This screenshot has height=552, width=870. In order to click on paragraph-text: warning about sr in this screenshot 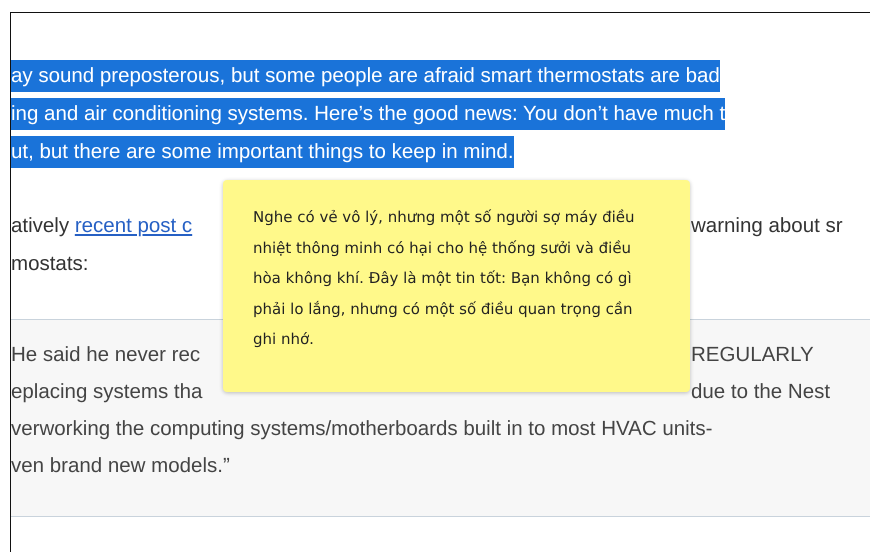, I will do `click(767, 226)`.